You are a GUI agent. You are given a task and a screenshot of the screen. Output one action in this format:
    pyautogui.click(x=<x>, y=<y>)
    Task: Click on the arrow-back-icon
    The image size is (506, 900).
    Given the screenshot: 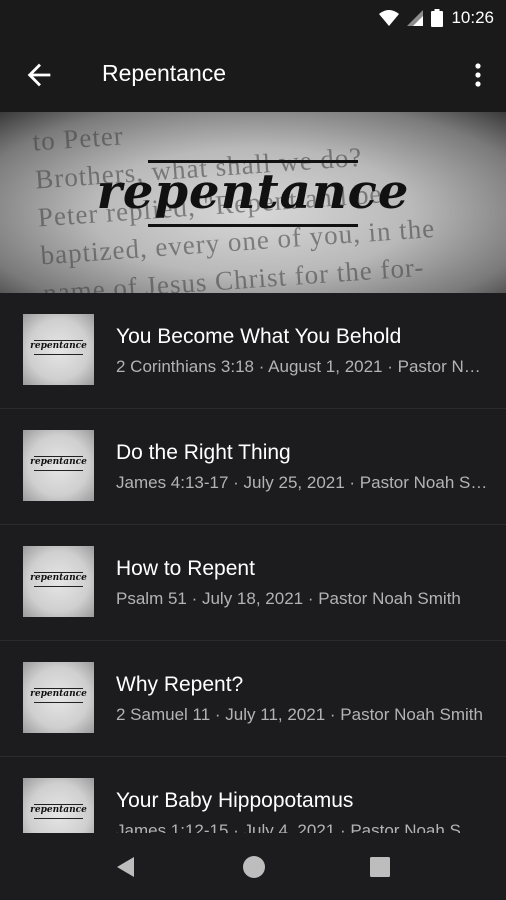 What is the action you would take?
    pyautogui.click(x=39, y=75)
    